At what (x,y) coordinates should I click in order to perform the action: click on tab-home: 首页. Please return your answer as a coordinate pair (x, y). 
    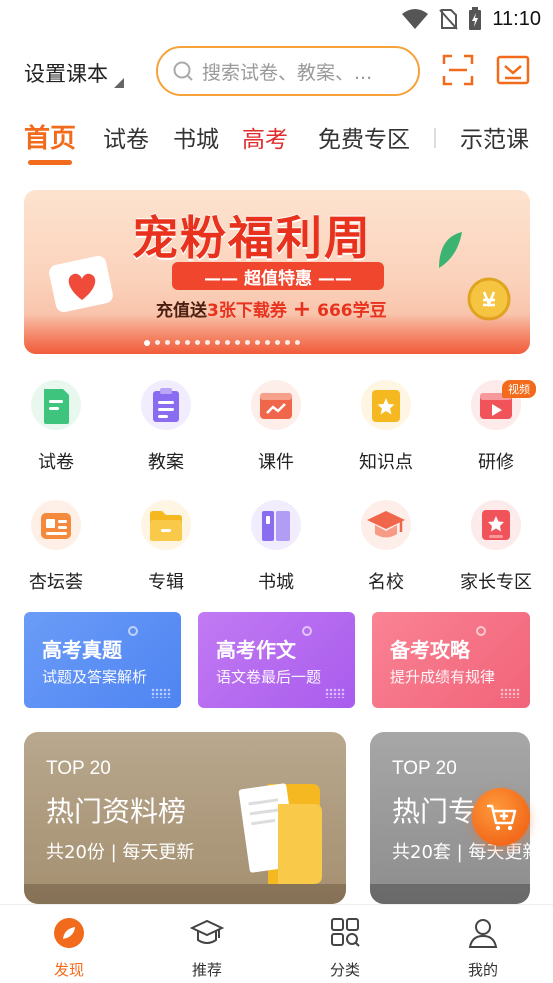
    Looking at the image, I should click on (50, 136).